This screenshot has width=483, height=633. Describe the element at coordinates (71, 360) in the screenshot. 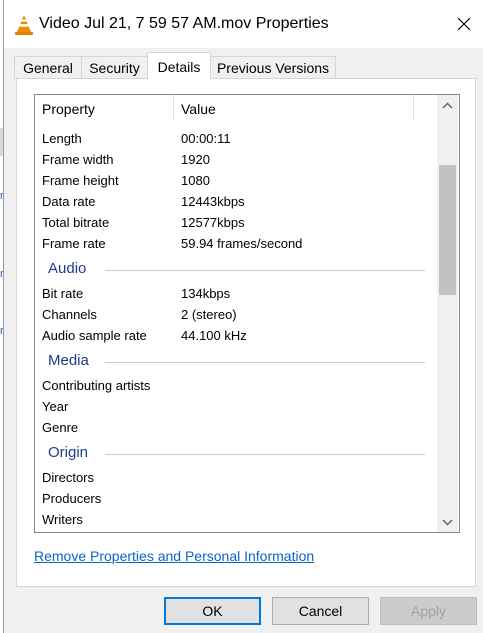

I see `group-heading: Media` at that location.